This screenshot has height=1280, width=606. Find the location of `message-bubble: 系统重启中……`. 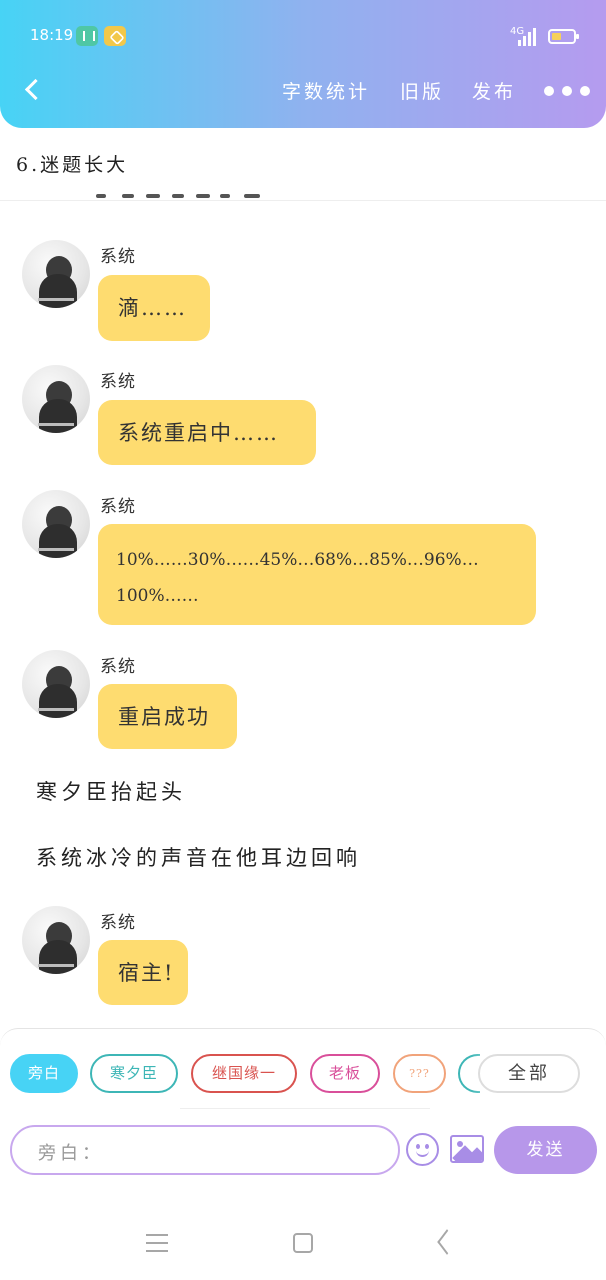

message-bubble: 系统重启中…… is located at coordinates (207, 432).